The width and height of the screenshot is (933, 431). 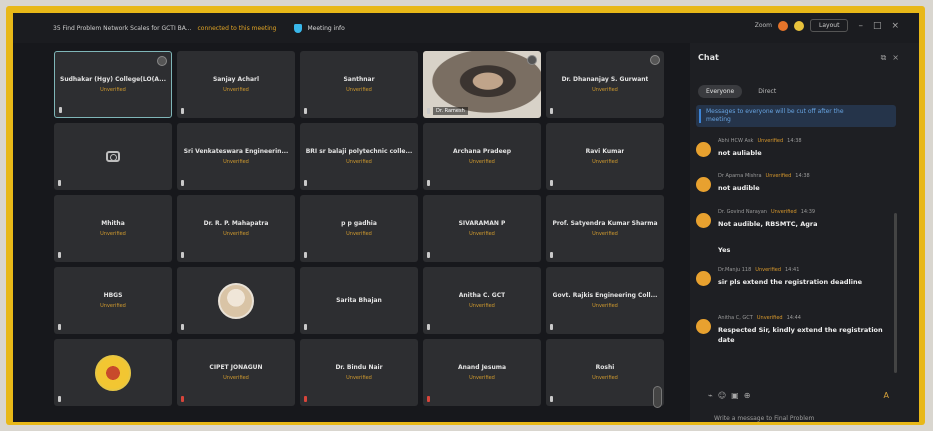 I want to click on chat-message-input: Write a message to Final Problem, so click(x=764, y=418).